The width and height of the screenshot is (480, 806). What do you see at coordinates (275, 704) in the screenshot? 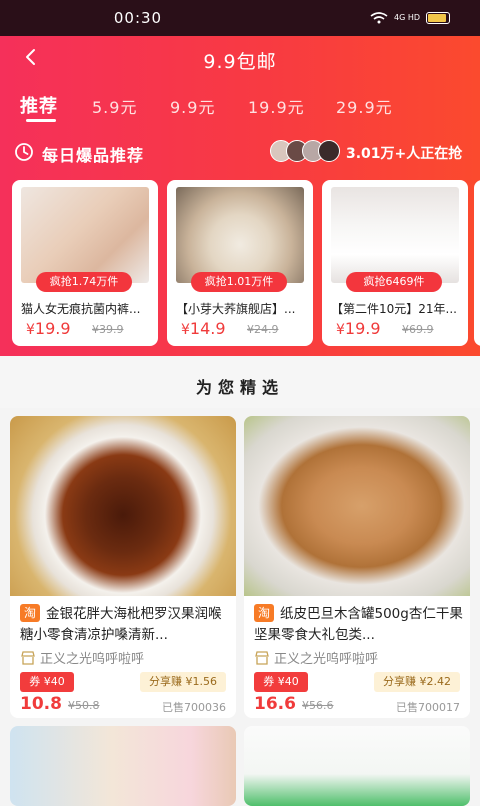
I see `product-price: 16.6` at bounding box center [275, 704].